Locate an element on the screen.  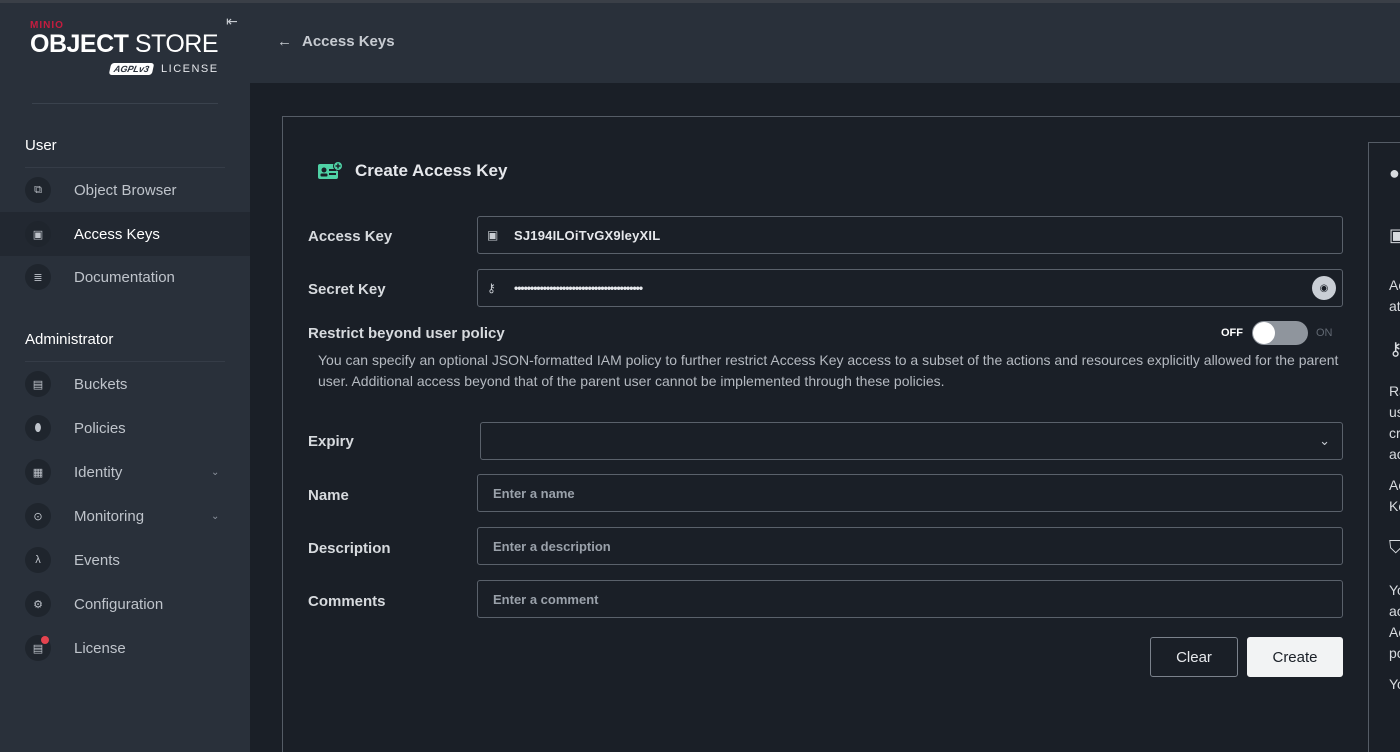
sidebar-item-label: License is located at coordinates (100, 648).